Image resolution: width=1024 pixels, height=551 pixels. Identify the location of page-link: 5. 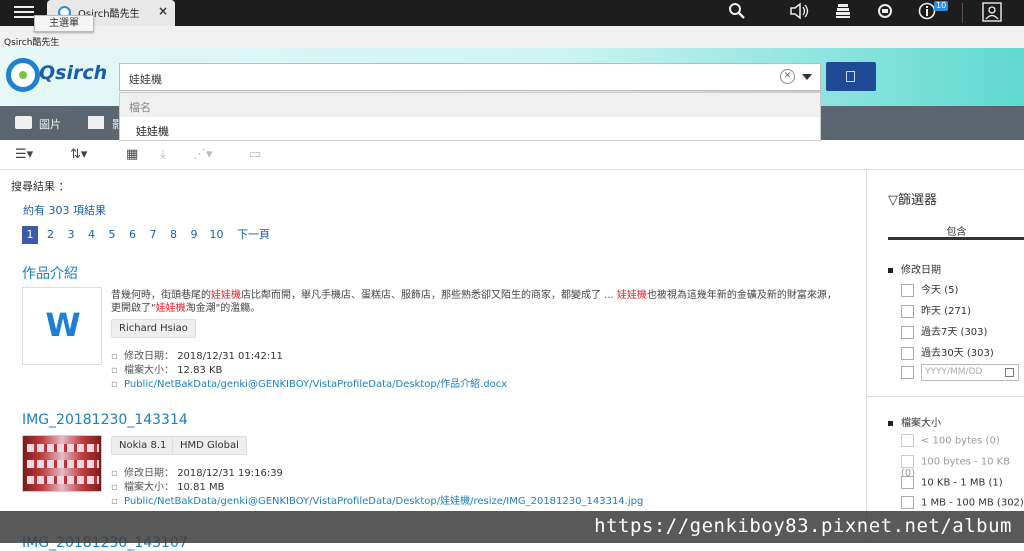
(112, 235).